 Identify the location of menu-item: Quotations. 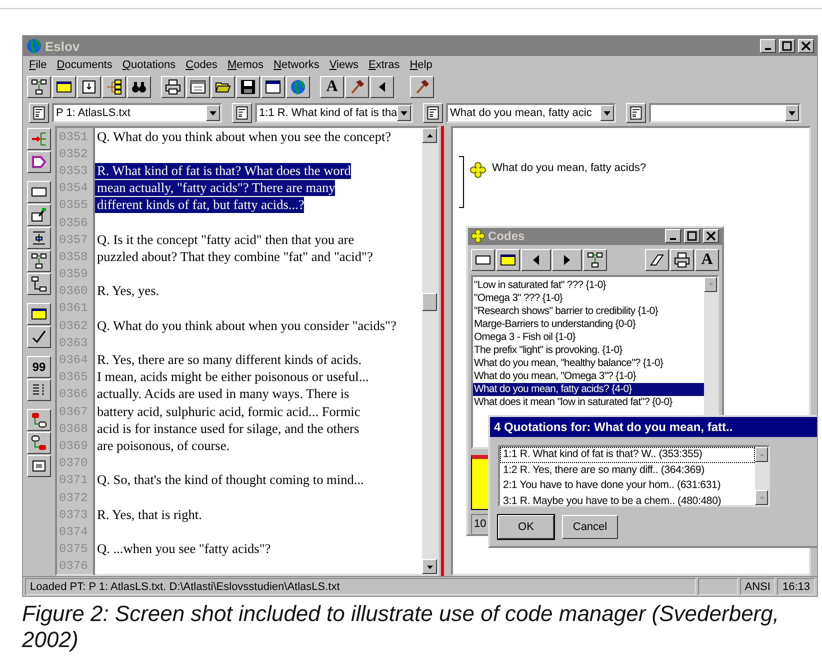
(149, 65).